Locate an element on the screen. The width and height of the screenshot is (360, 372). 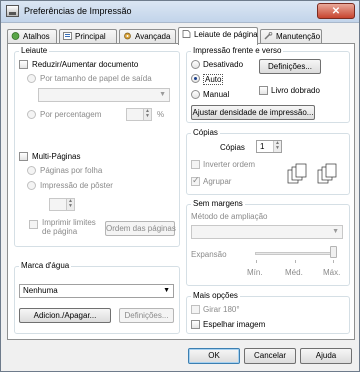
poster-print-radio is located at coordinates (31, 185).